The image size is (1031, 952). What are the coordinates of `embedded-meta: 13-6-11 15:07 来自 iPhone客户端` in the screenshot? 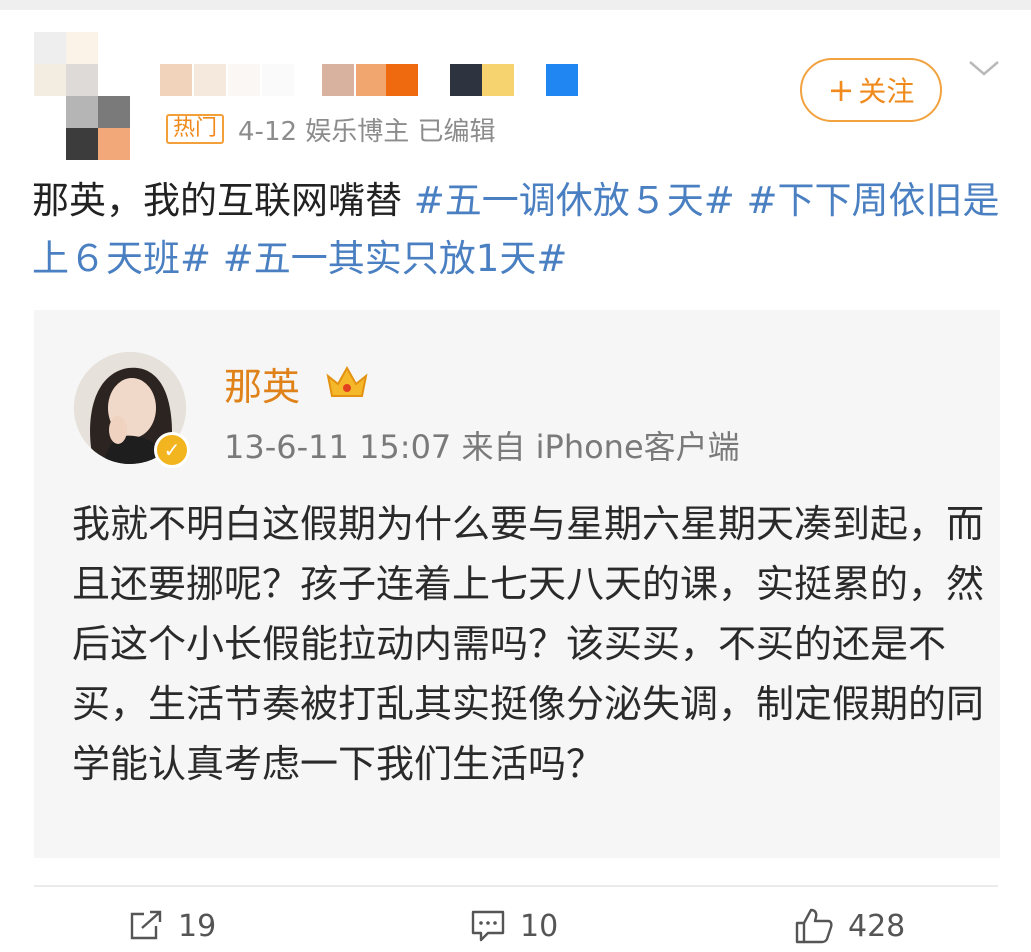 It's located at (482, 447).